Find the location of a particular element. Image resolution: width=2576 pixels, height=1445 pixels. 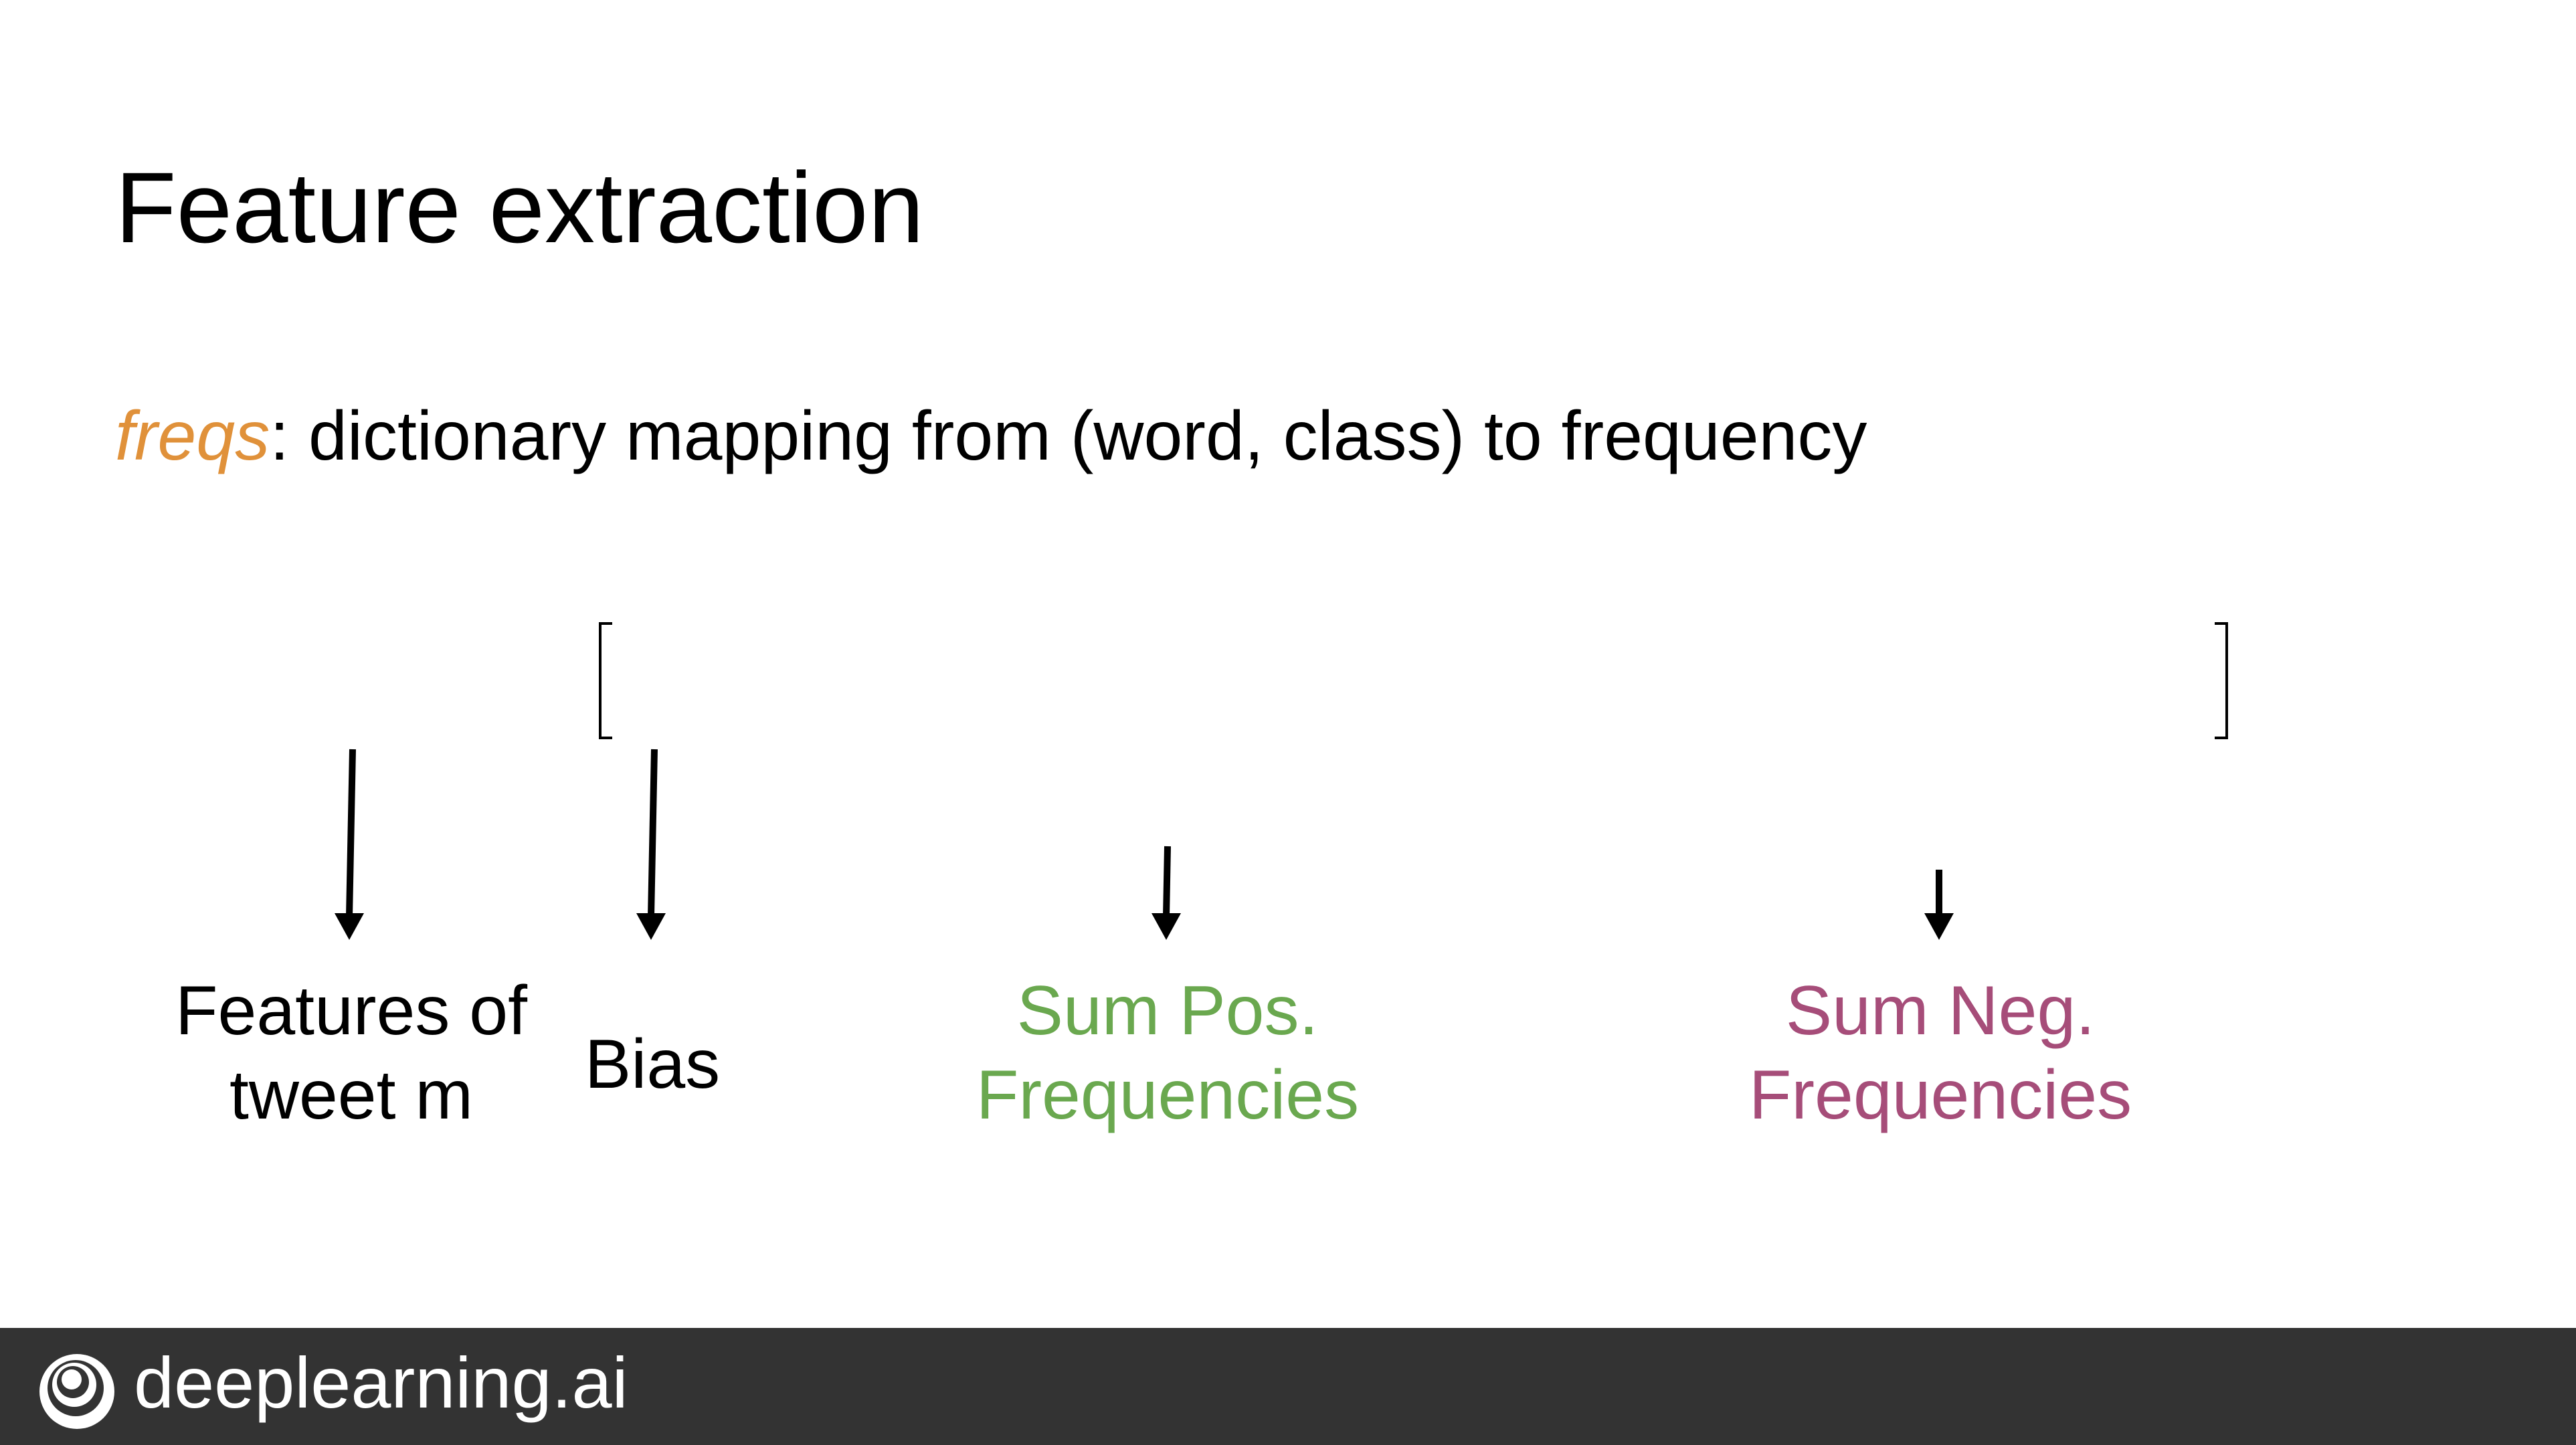

label-features-line-2: tweet m is located at coordinates (351, 1095).